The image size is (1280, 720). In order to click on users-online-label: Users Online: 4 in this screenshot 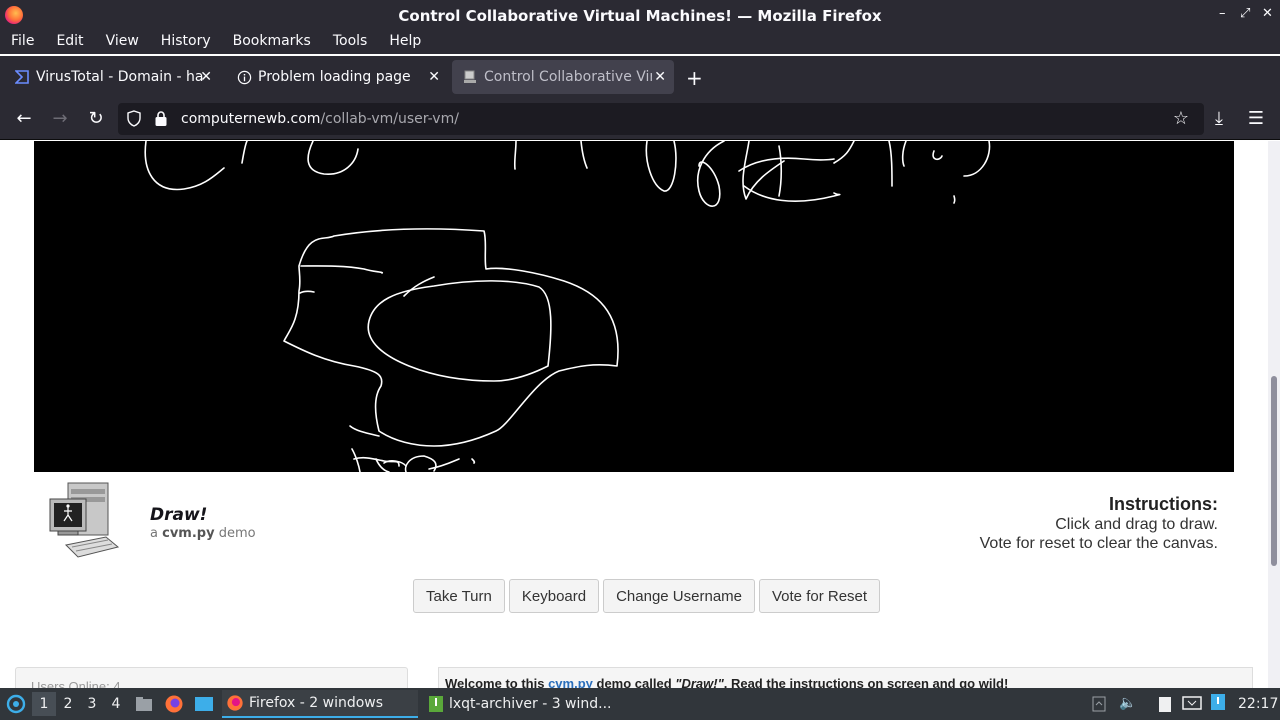, I will do `click(76, 683)`.